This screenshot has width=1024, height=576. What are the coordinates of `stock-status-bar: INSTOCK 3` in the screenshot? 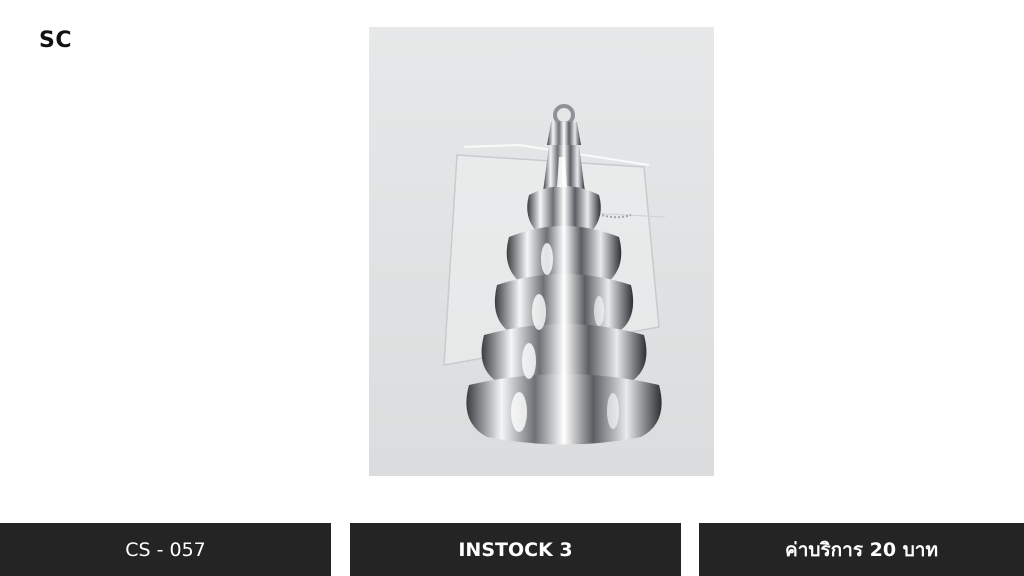 It's located at (515, 549).